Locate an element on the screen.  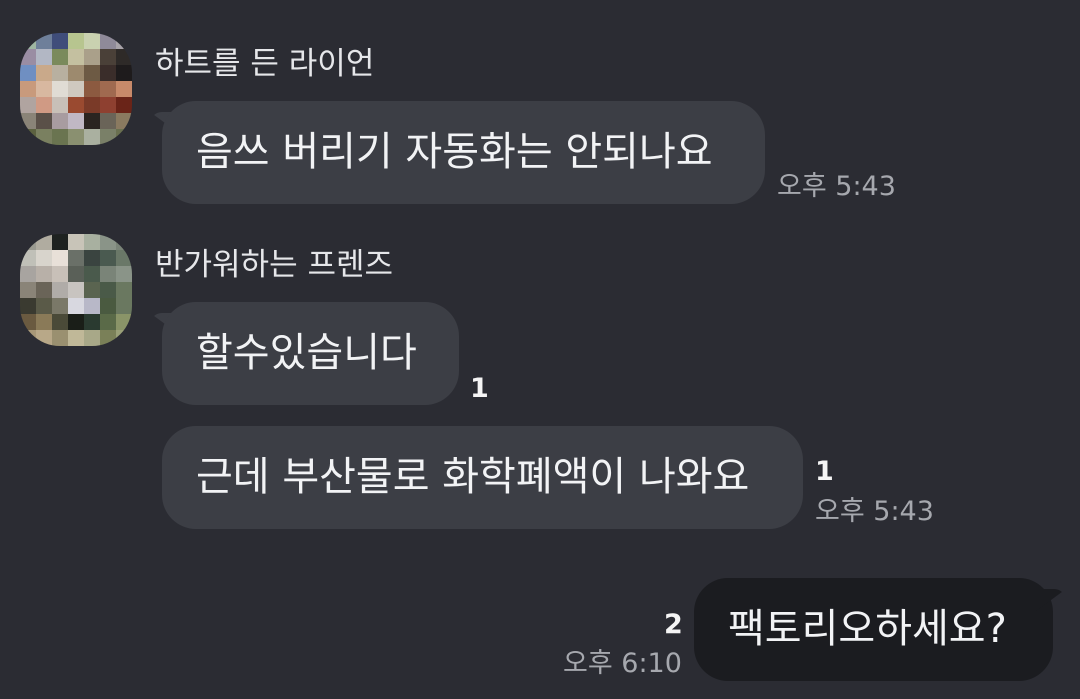
my-message-bubble: 팩토리오하세요? is located at coordinates (873, 629).